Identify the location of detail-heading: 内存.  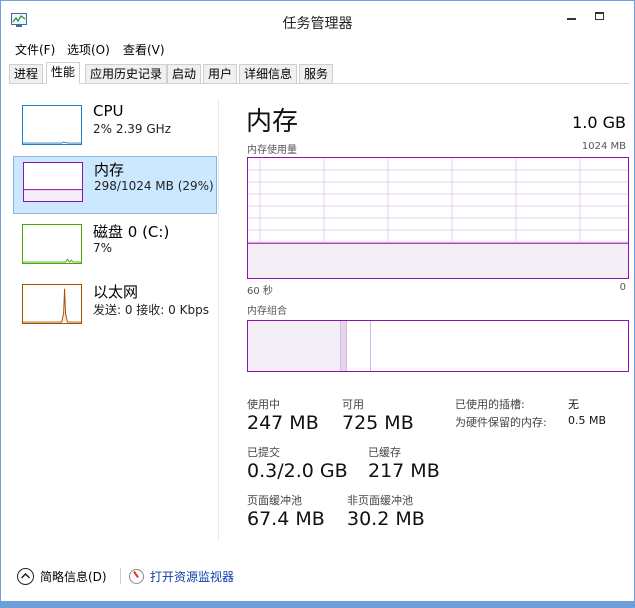
(272, 122).